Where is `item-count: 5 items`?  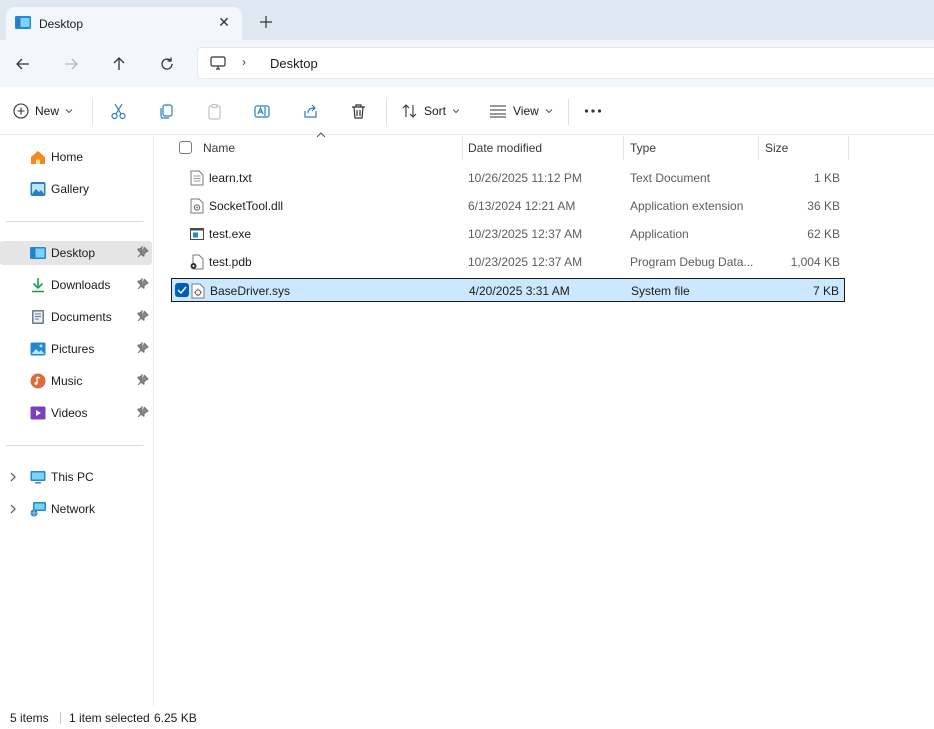 item-count: 5 items is located at coordinates (29, 718).